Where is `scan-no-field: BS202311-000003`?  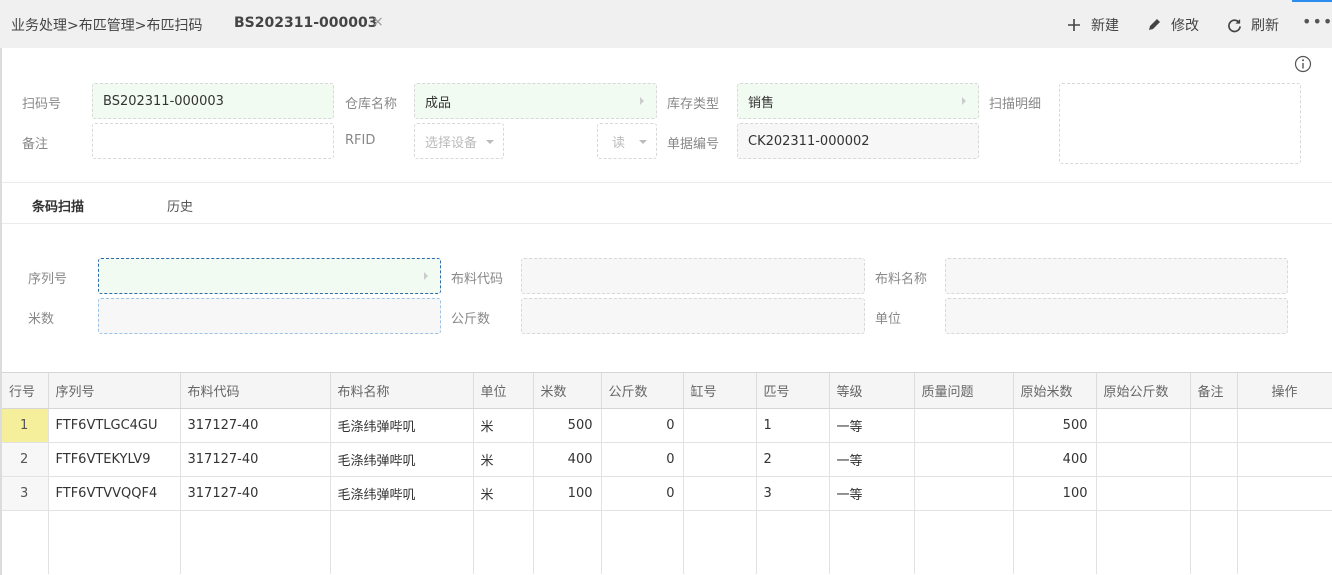
scan-no-field: BS202311-000003 is located at coordinates (213, 101).